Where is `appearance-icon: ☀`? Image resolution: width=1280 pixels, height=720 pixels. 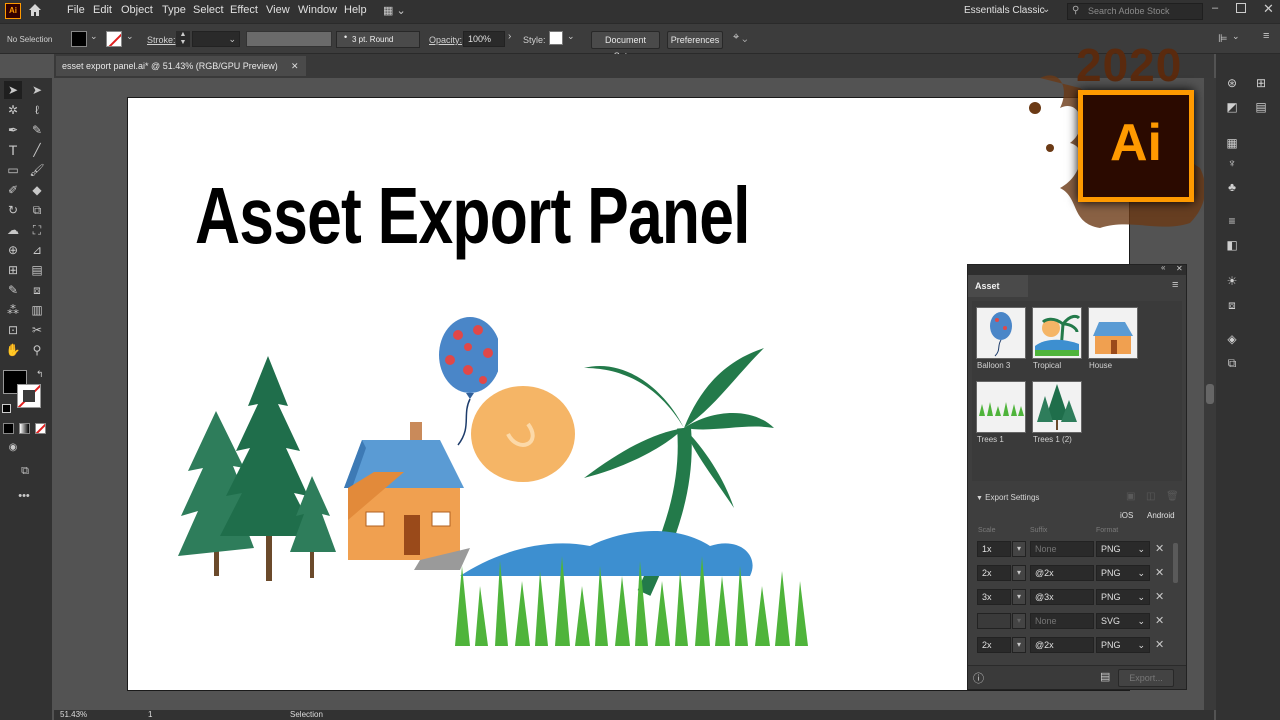
appearance-icon: ☀ is located at coordinates (1232, 281).